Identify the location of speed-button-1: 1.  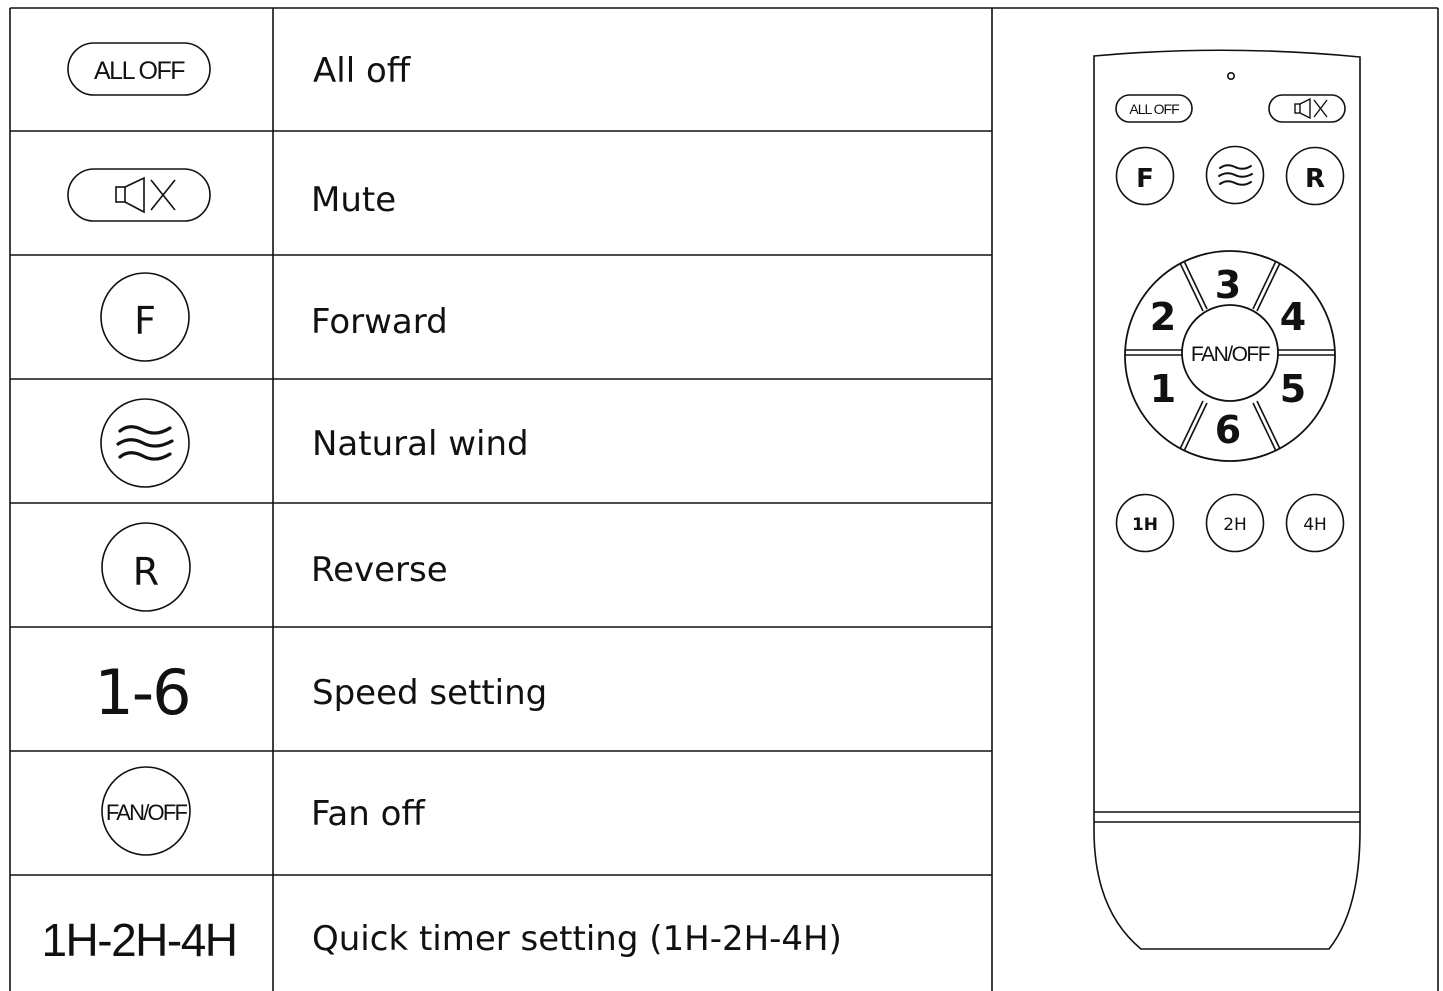
(1163, 389).